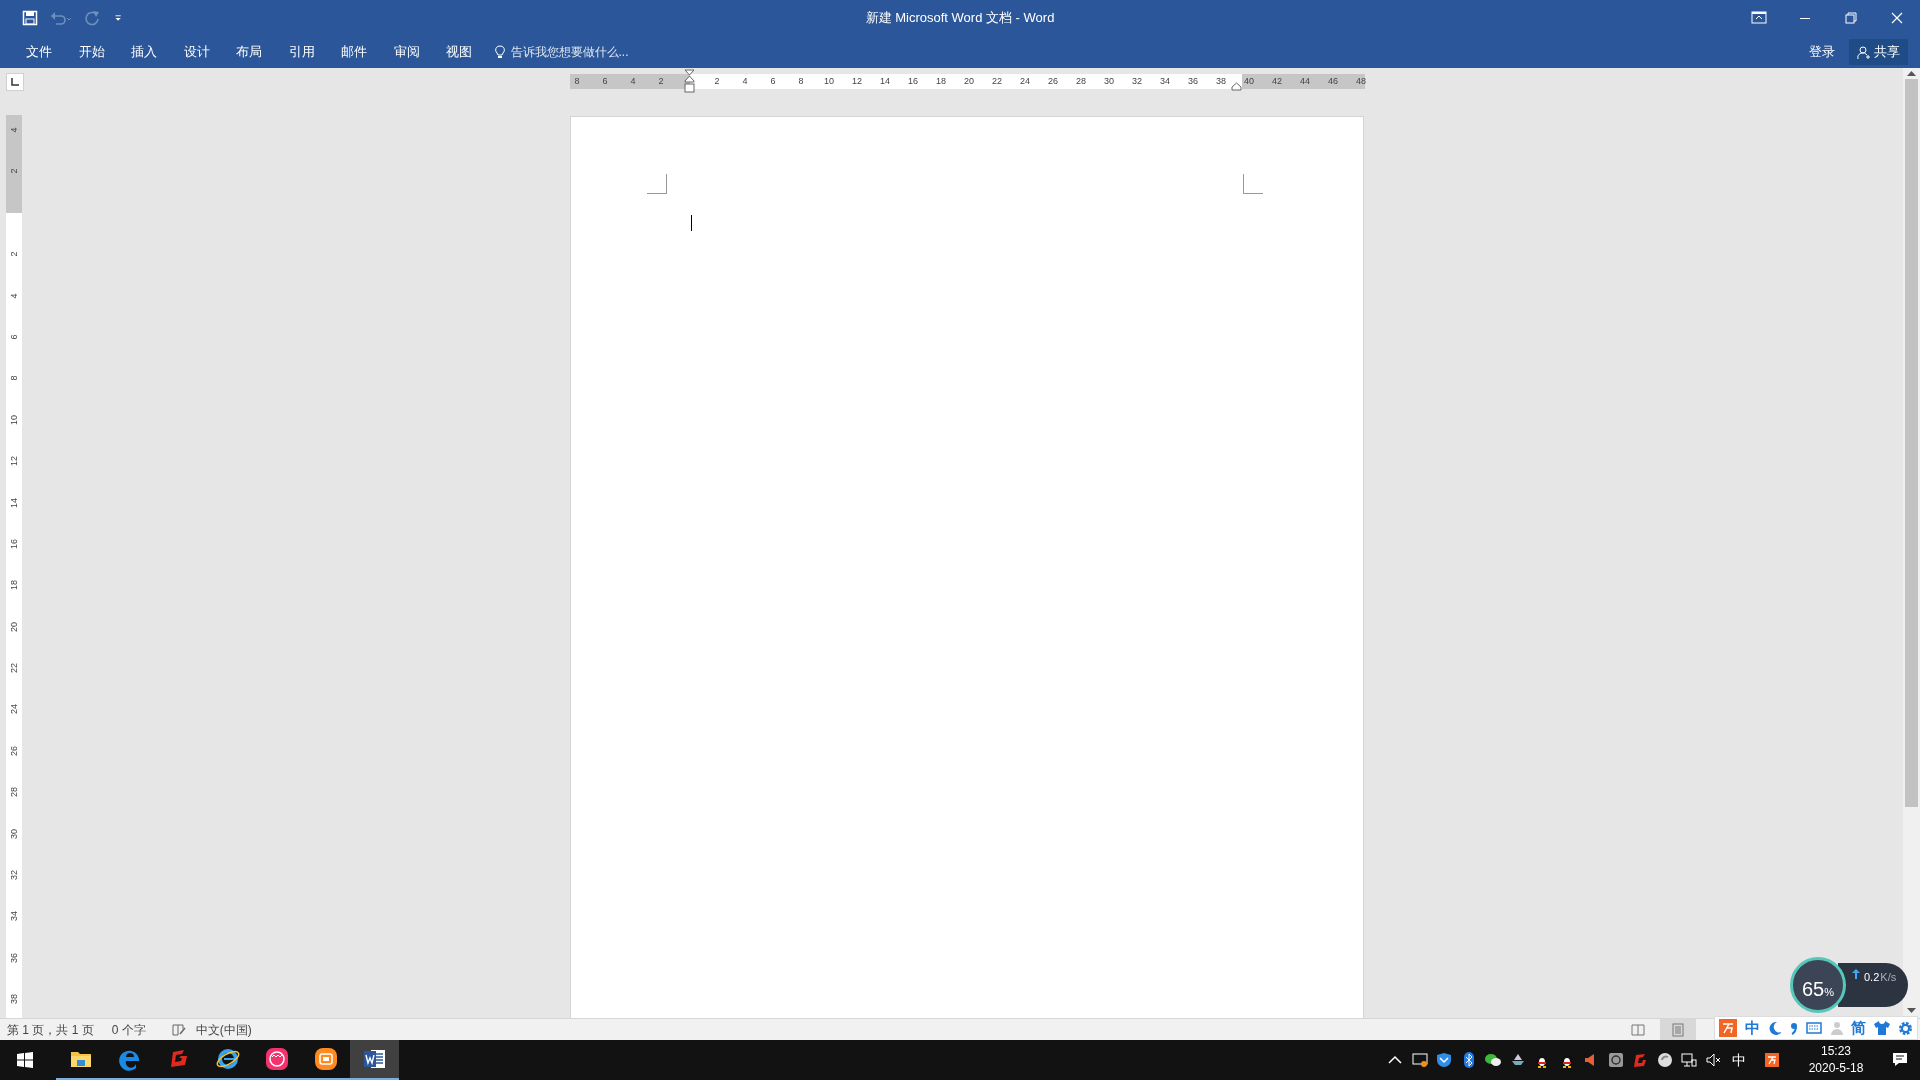  What do you see at coordinates (1900, 1060) in the screenshot?
I see `notification-icon` at bounding box center [1900, 1060].